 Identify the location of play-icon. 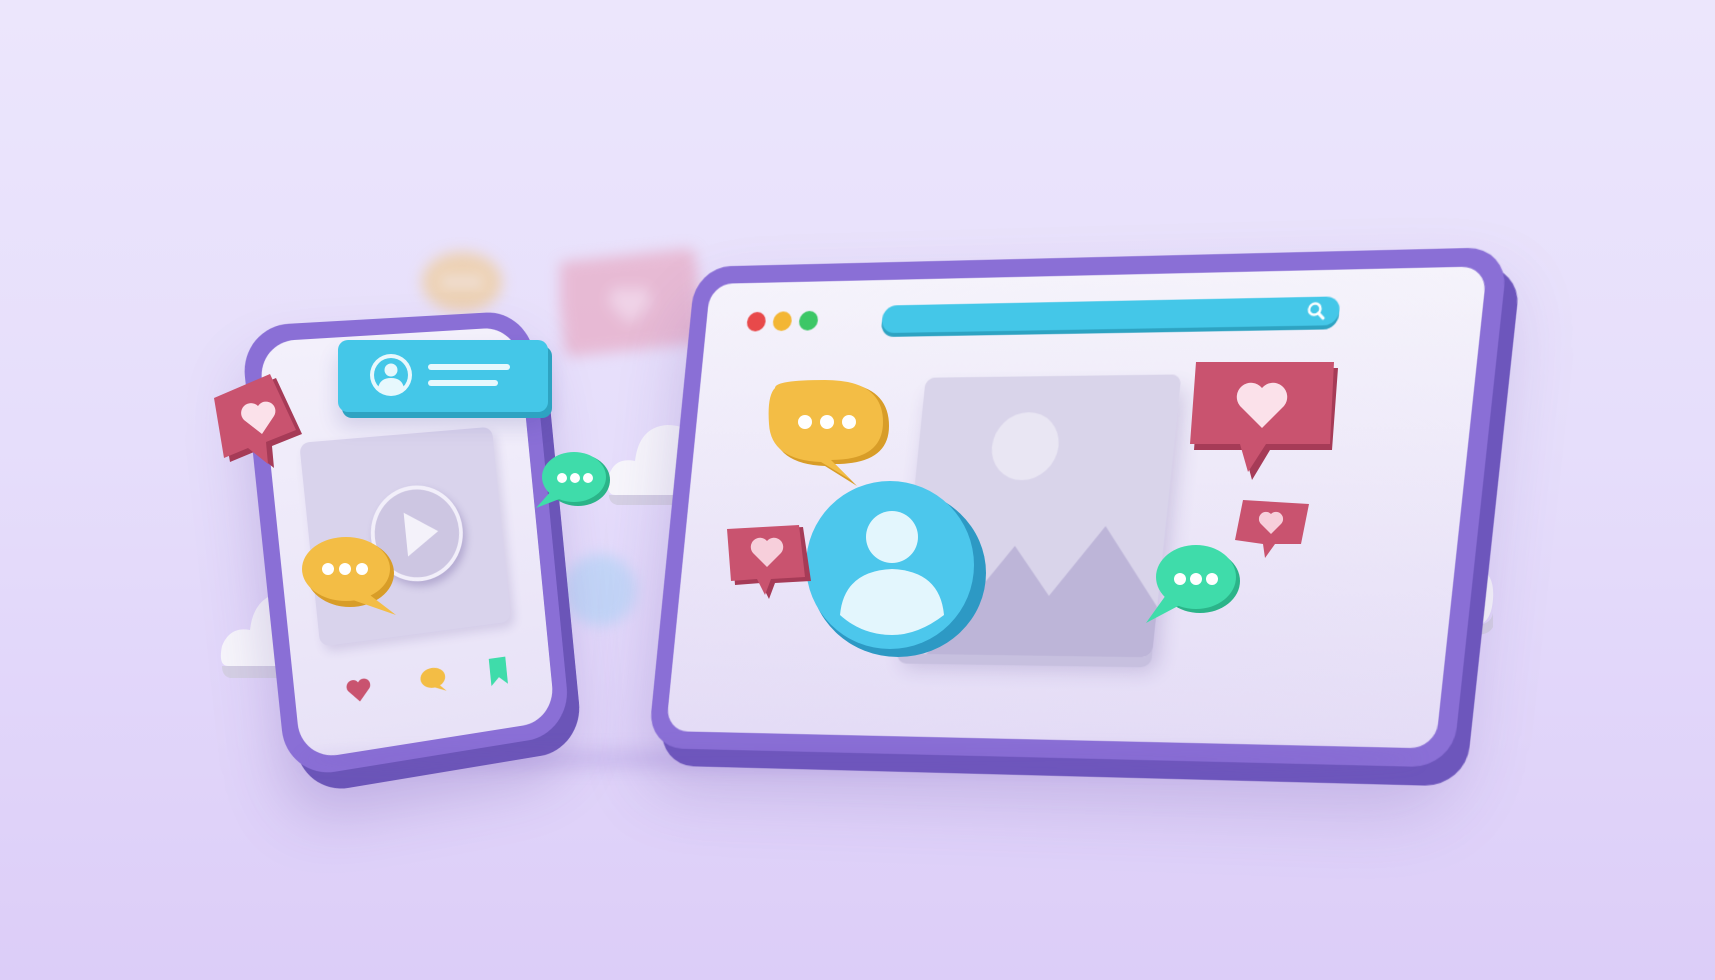
(422, 532).